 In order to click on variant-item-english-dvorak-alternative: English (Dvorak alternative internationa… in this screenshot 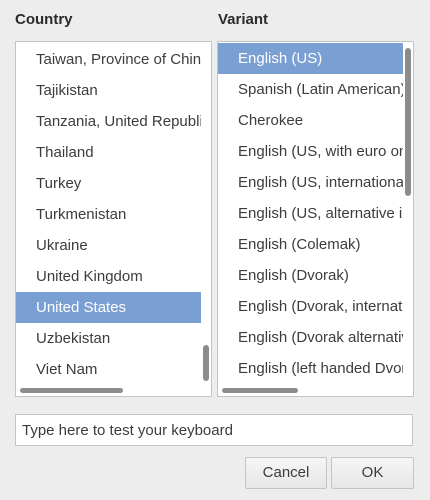, I will do `click(315, 337)`.